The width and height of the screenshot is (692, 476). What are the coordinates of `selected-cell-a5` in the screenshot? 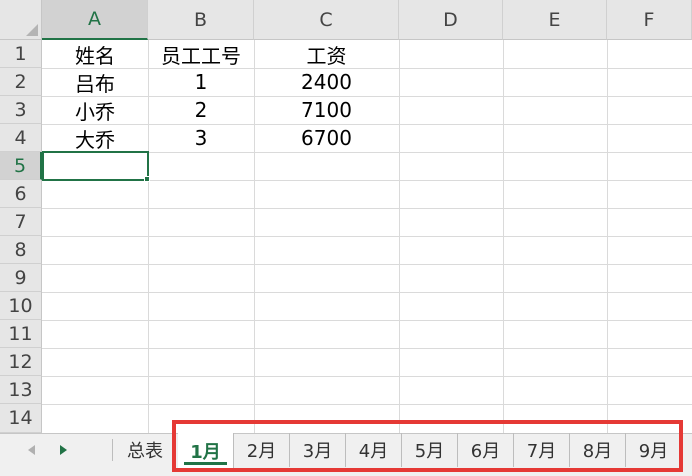 It's located at (95, 166).